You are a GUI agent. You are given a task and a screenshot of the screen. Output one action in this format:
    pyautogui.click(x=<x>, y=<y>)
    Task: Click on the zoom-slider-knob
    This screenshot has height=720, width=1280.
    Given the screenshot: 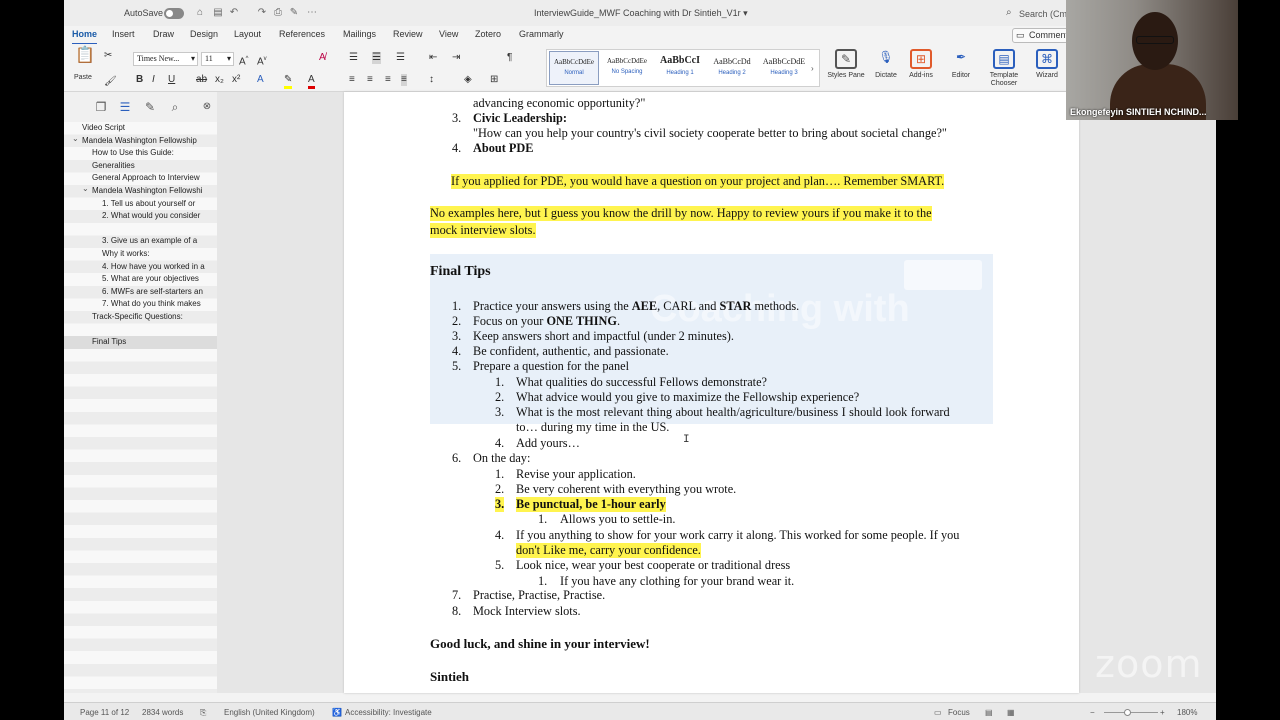 What is the action you would take?
    pyautogui.click(x=1127, y=712)
    